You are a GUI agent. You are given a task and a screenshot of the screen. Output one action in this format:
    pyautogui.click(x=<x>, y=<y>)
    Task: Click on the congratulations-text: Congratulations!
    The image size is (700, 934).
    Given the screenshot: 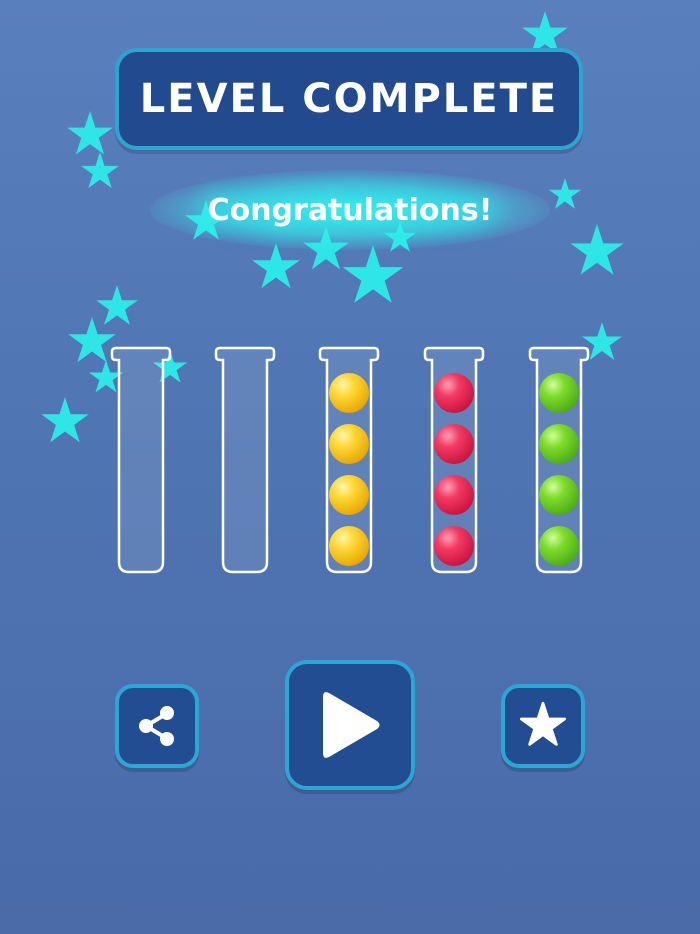 What is the action you would take?
    pyautogui.click(x=350, y=210)
    